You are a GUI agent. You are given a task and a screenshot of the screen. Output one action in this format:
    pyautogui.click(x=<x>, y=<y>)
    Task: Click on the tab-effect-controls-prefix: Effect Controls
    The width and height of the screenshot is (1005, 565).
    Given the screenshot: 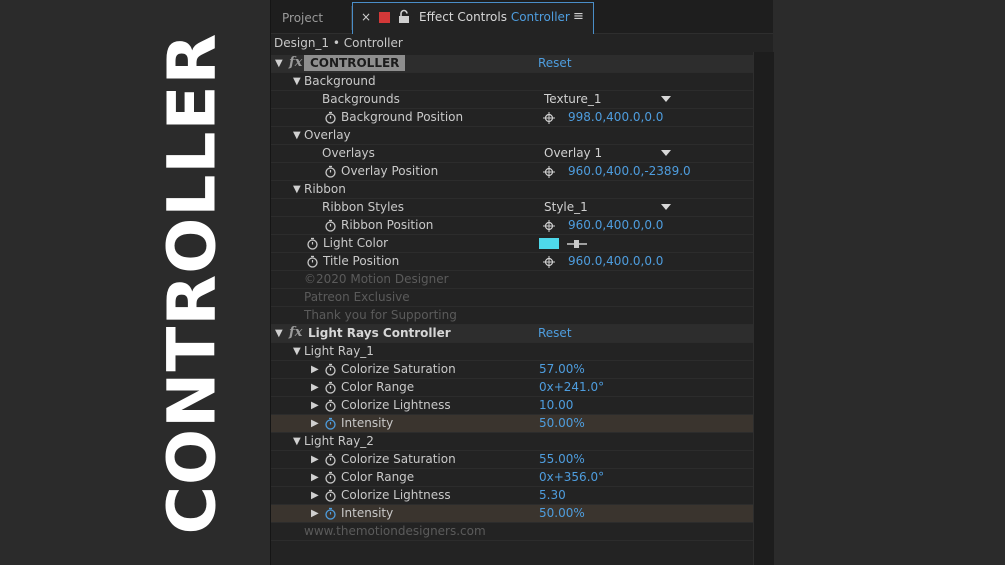 What is the action you would take?
    pyautogui.click(x=463, y=17)
    